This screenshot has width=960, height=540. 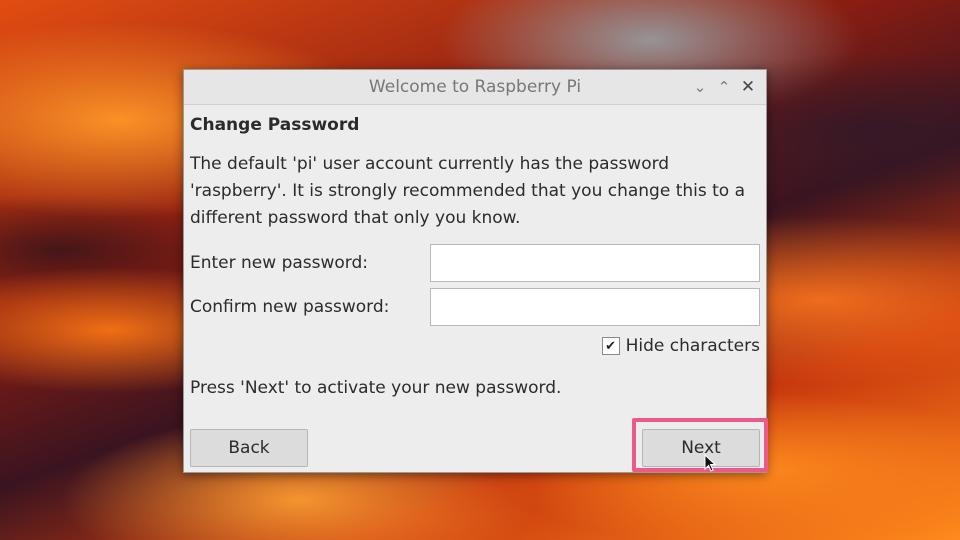 What do you see at coordinates (249, 448) in the screenshot?
I see `back-button: Back` at bounding box center [249, 448].